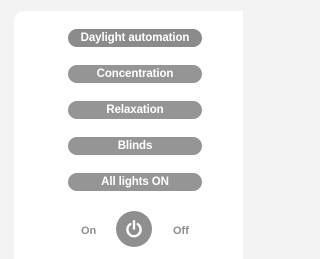 The image size is (320, 259). What do you see at coordinates (181, 231) in the screenshot?
I see `off-label: Off` at bounding box center [181, 231].